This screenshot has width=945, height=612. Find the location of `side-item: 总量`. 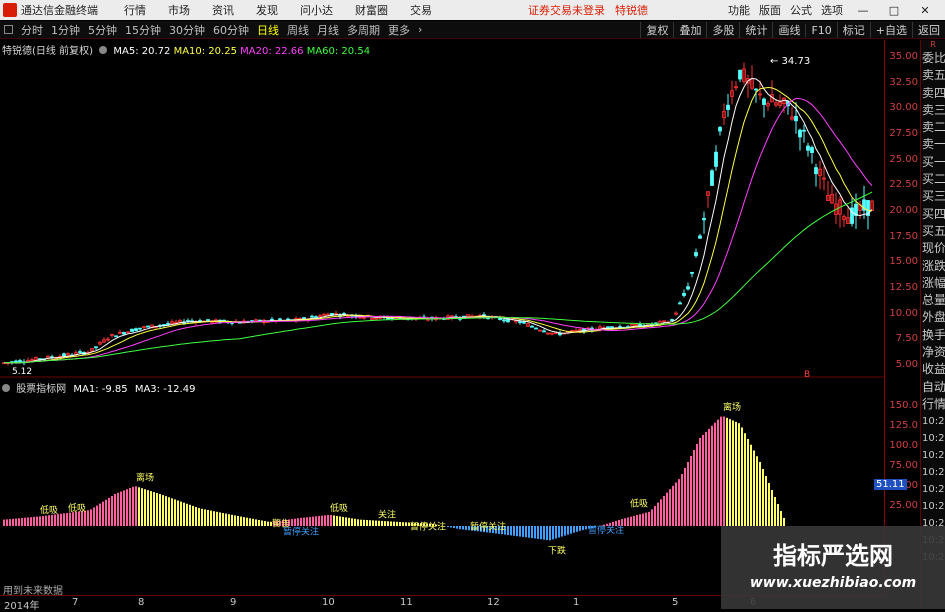

side-item: 总量 is located at coordinates (933, 300).